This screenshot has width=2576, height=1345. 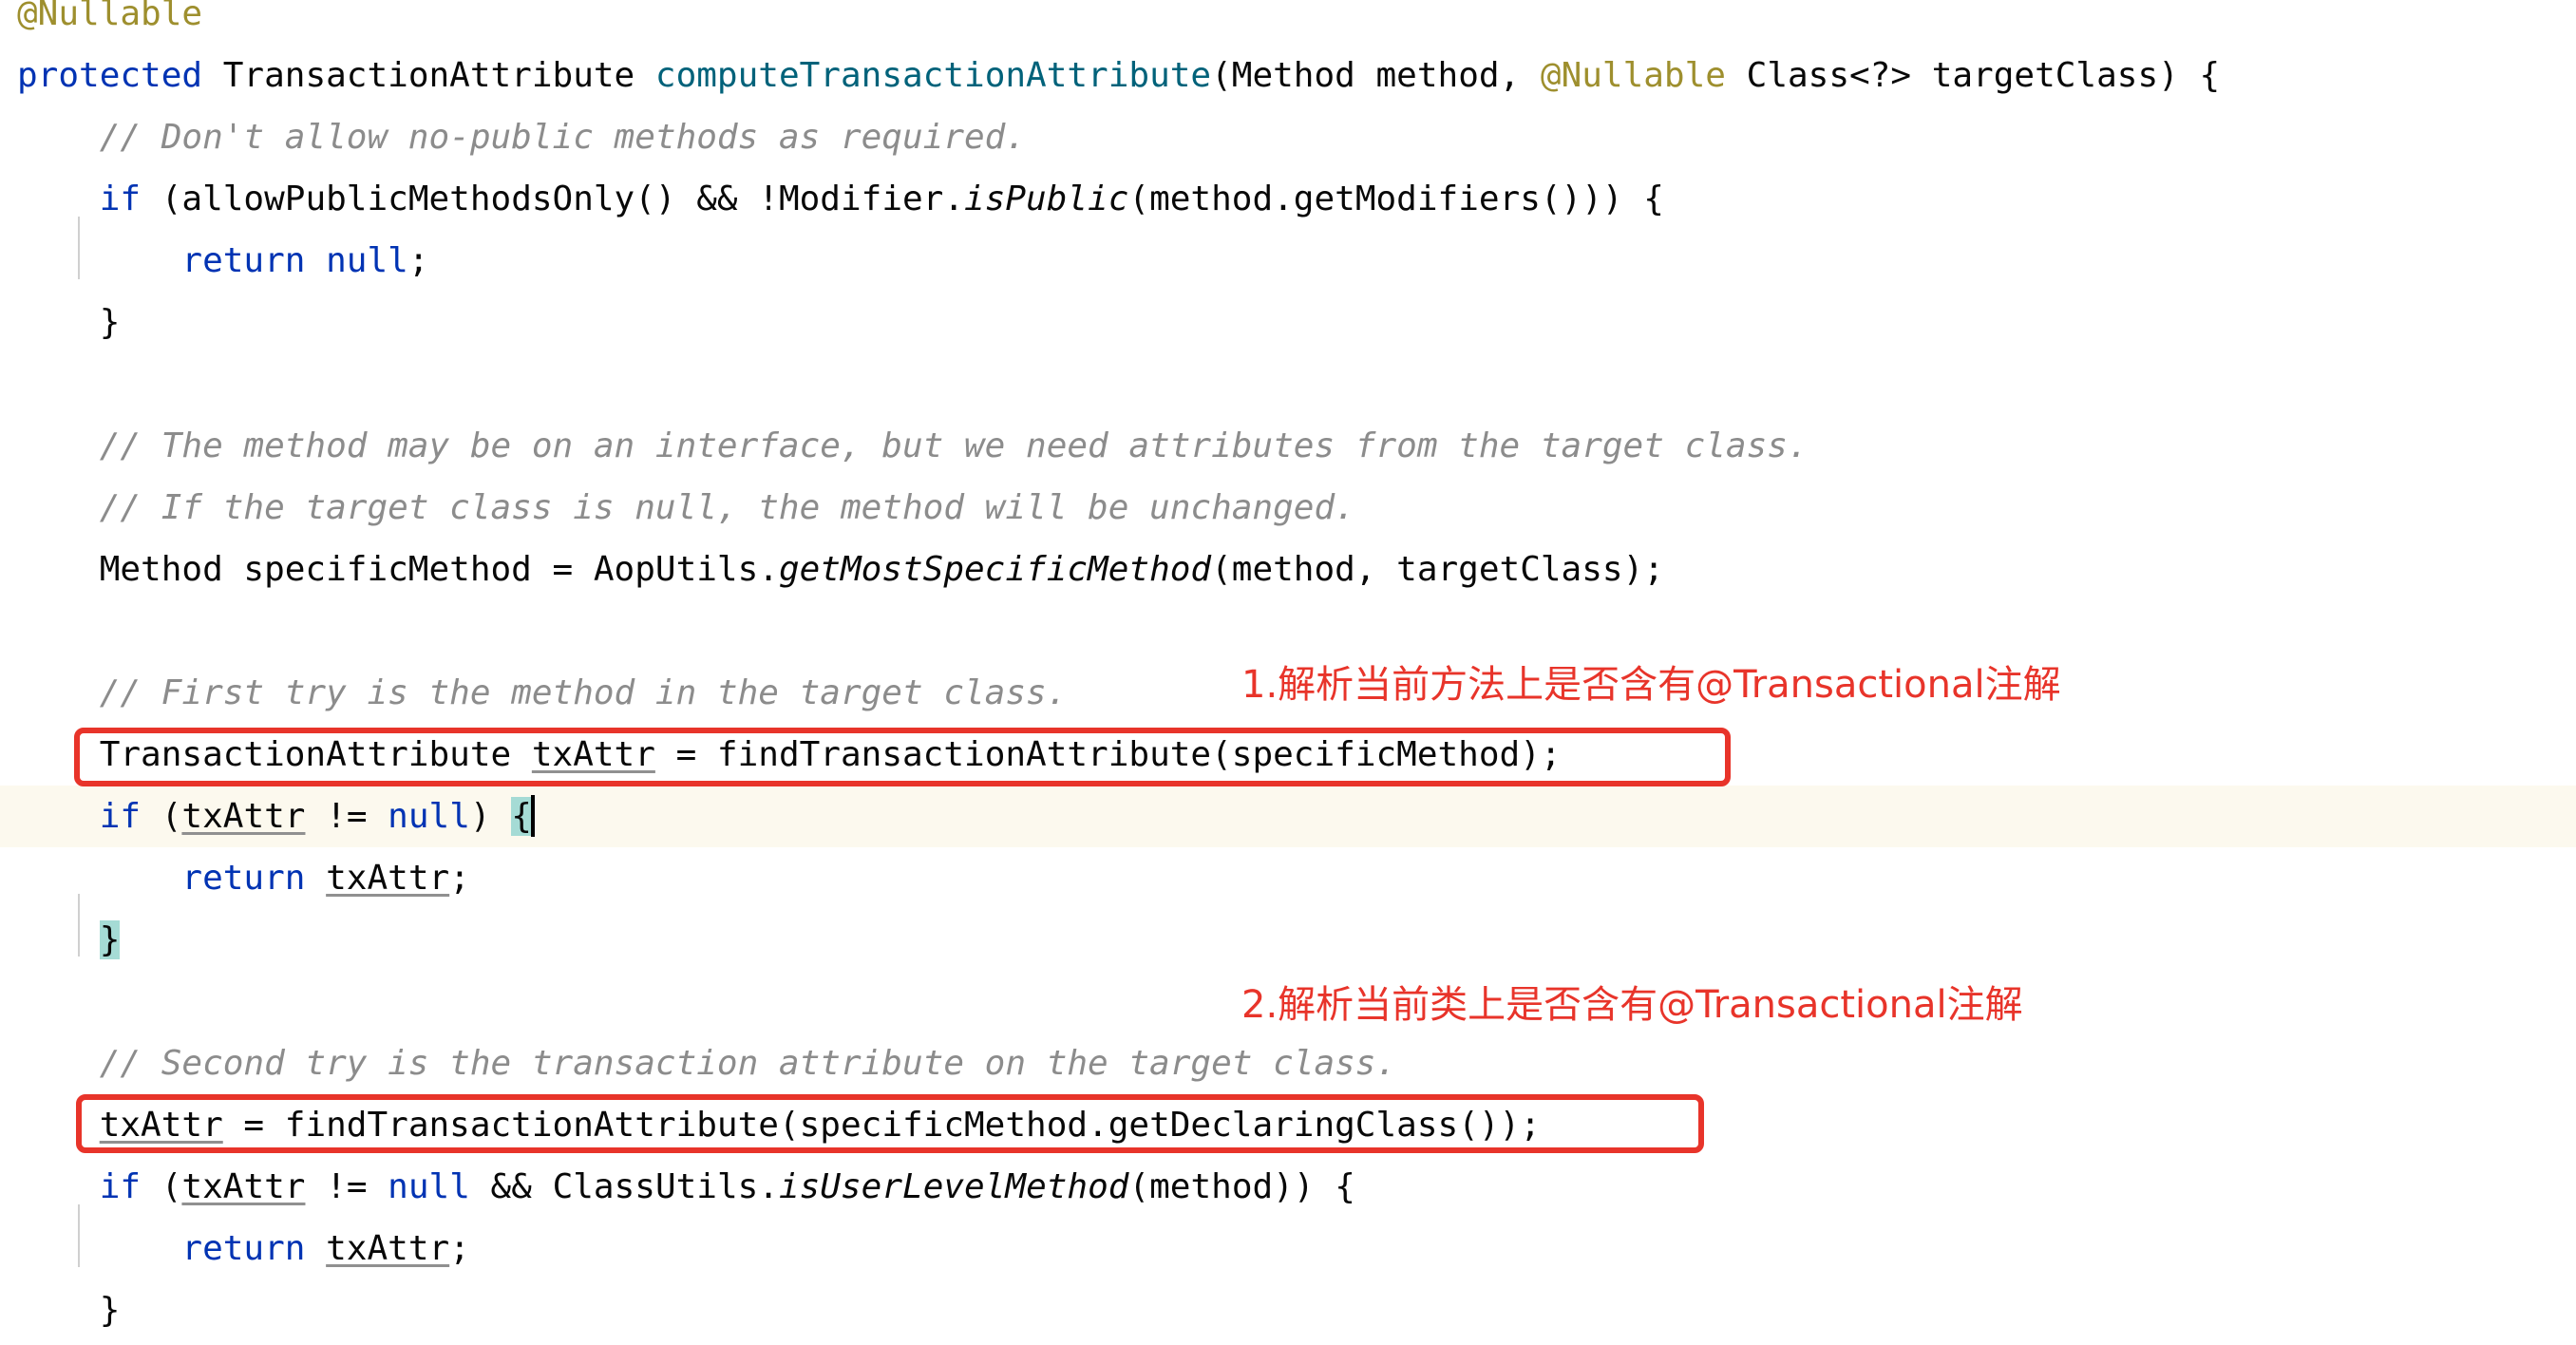 What do you see at coordinates (532, 816) in the screenshot?
I see `text-caret` at bounding box center [532, 816].